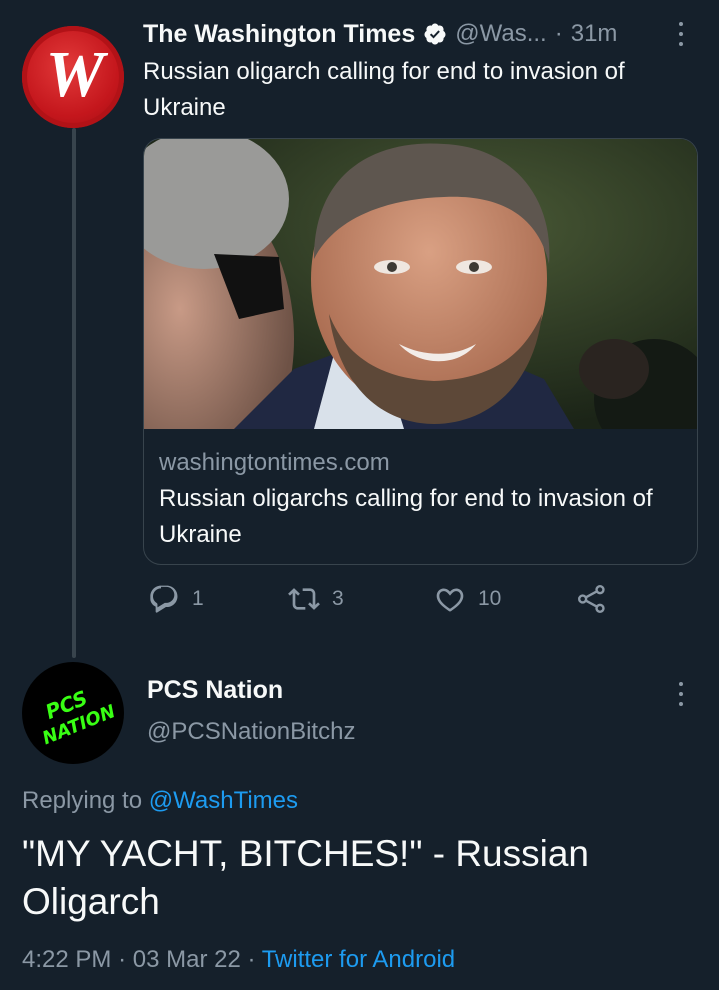 This screenshot has height=990, width=719. I want to click on washington-times-avatar: W, so click(73, 77).